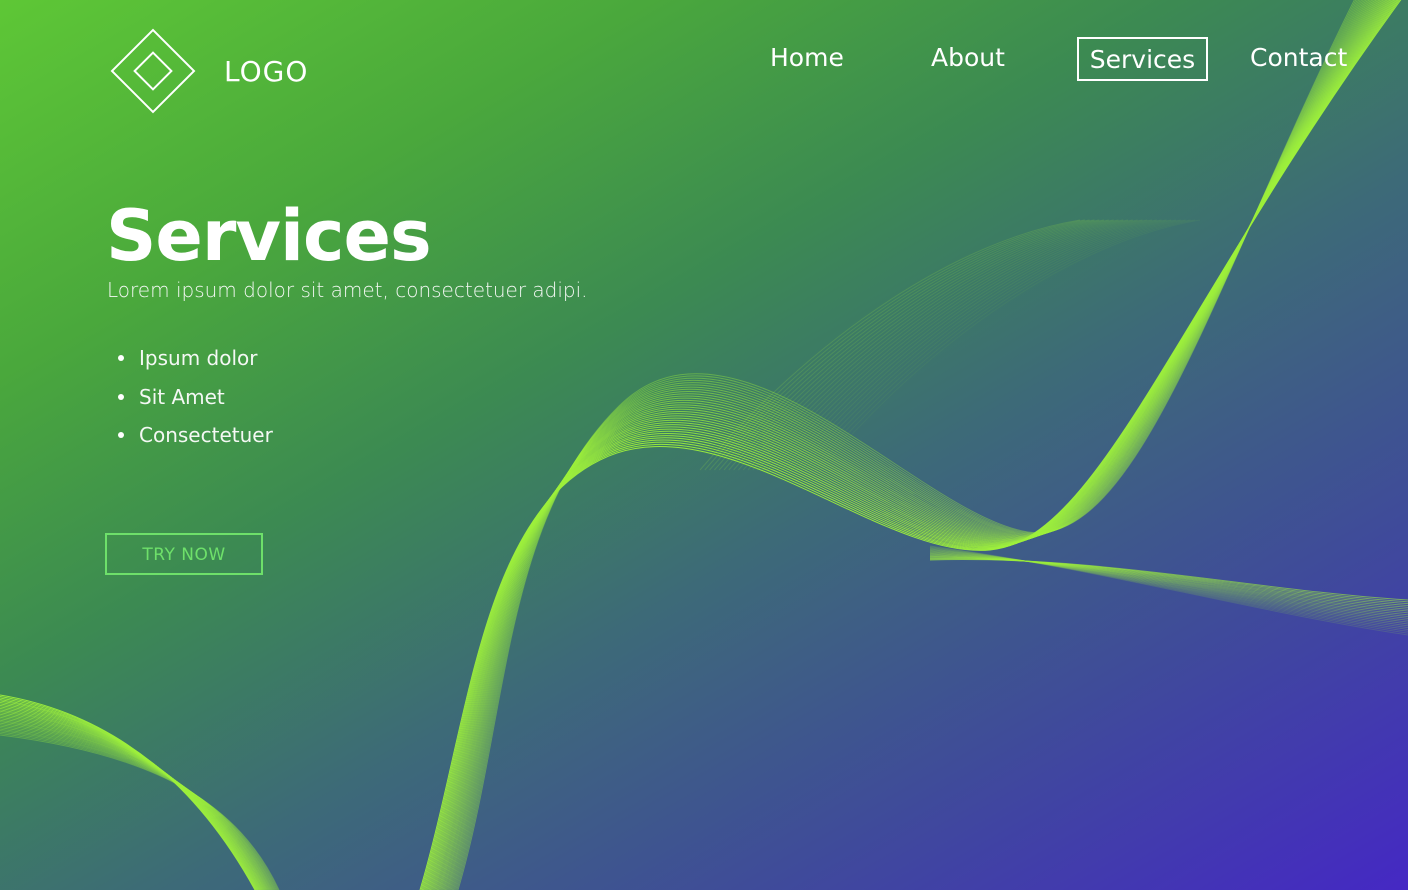  Describe the element at coordinates (1142, 59) in the screenshot. I see `nav-item-services: Services` at that location.